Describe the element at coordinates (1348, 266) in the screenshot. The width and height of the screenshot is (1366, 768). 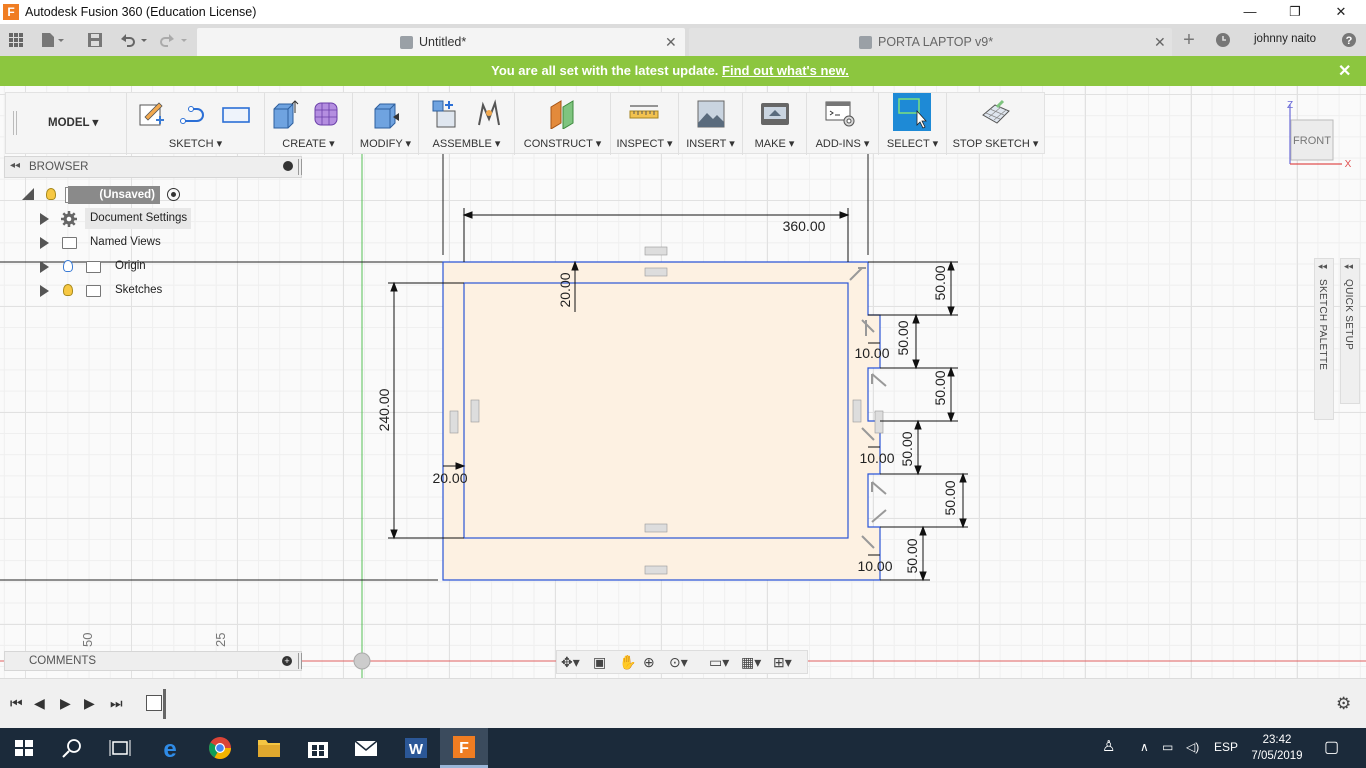
I see `expand-quick-setup-icon: ◂◂` at that location.